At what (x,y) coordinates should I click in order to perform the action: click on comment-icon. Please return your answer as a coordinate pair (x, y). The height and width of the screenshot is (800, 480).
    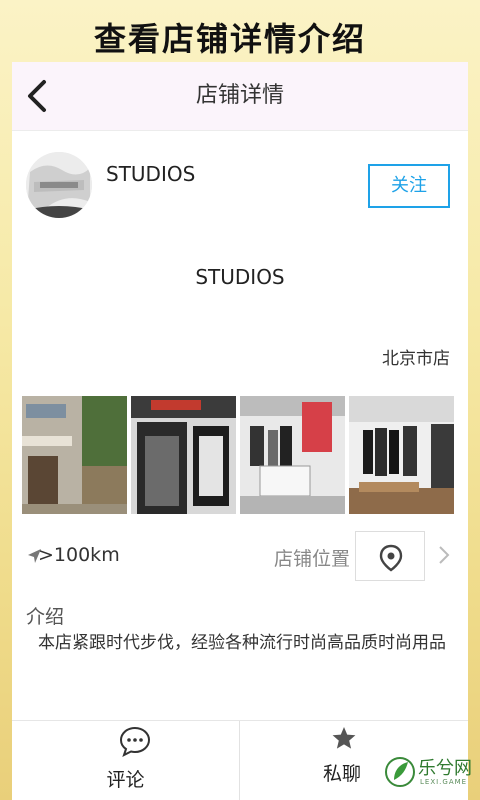
    Looking at the image, I should click on (135, 741).